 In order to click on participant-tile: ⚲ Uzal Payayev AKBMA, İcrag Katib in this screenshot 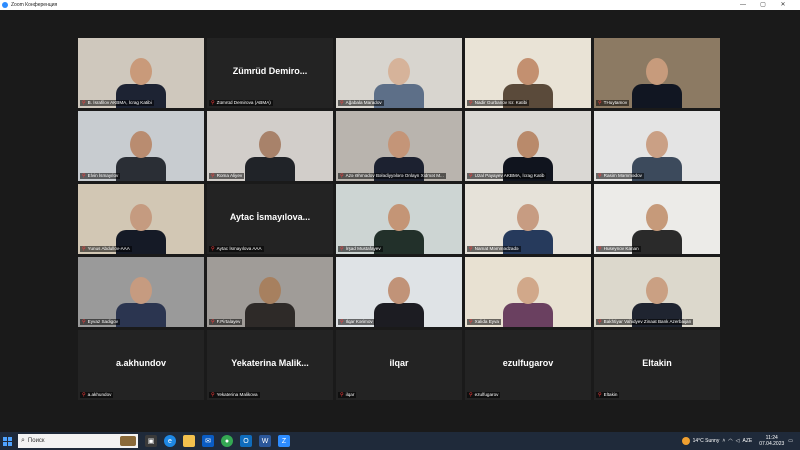, I will do `click(528, 146)`.